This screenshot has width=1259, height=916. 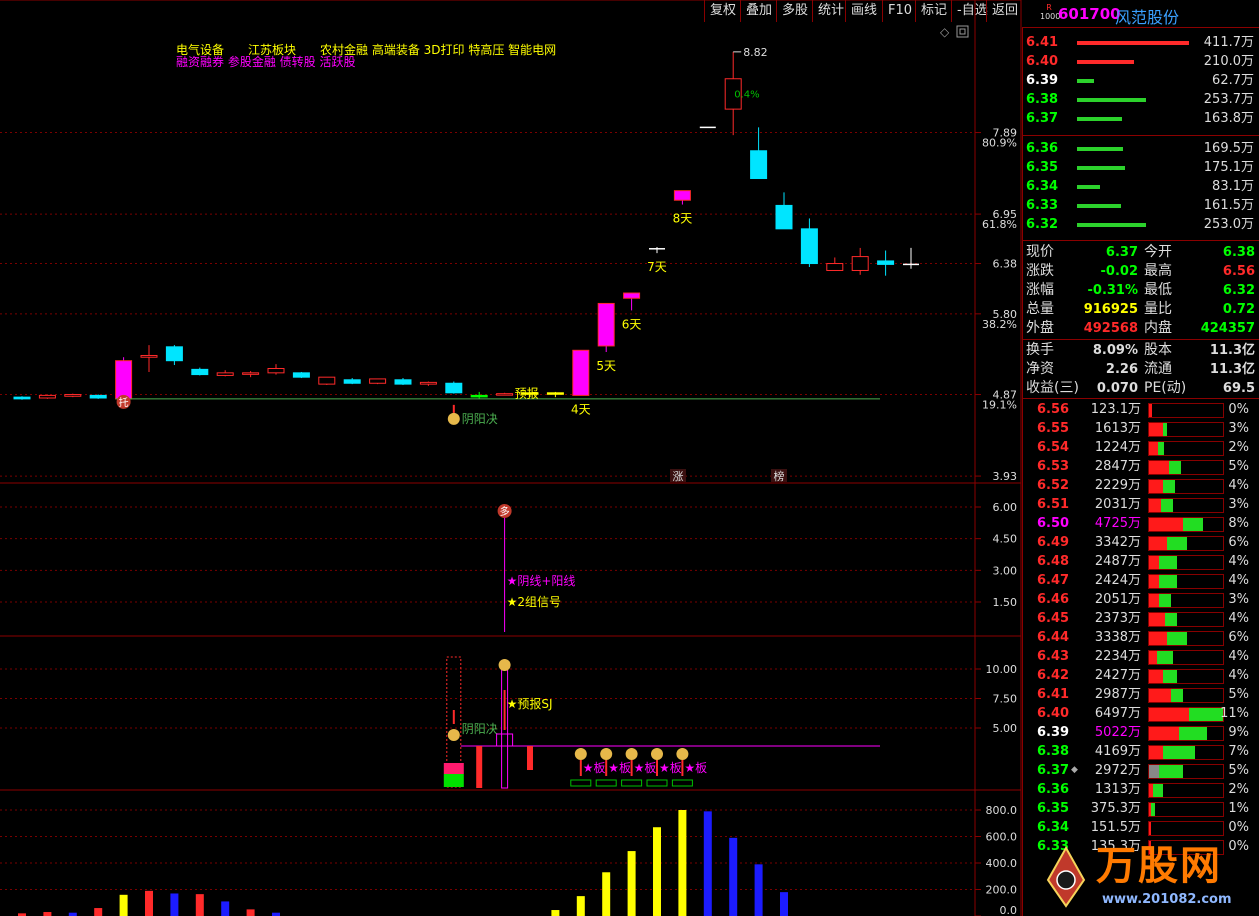 What do you see at coordinates (996, 860) in the screenshot?
I see `volume-axis: 800.0 600.0 400.0 200.0 0.0` at bounding box center [996, 860].